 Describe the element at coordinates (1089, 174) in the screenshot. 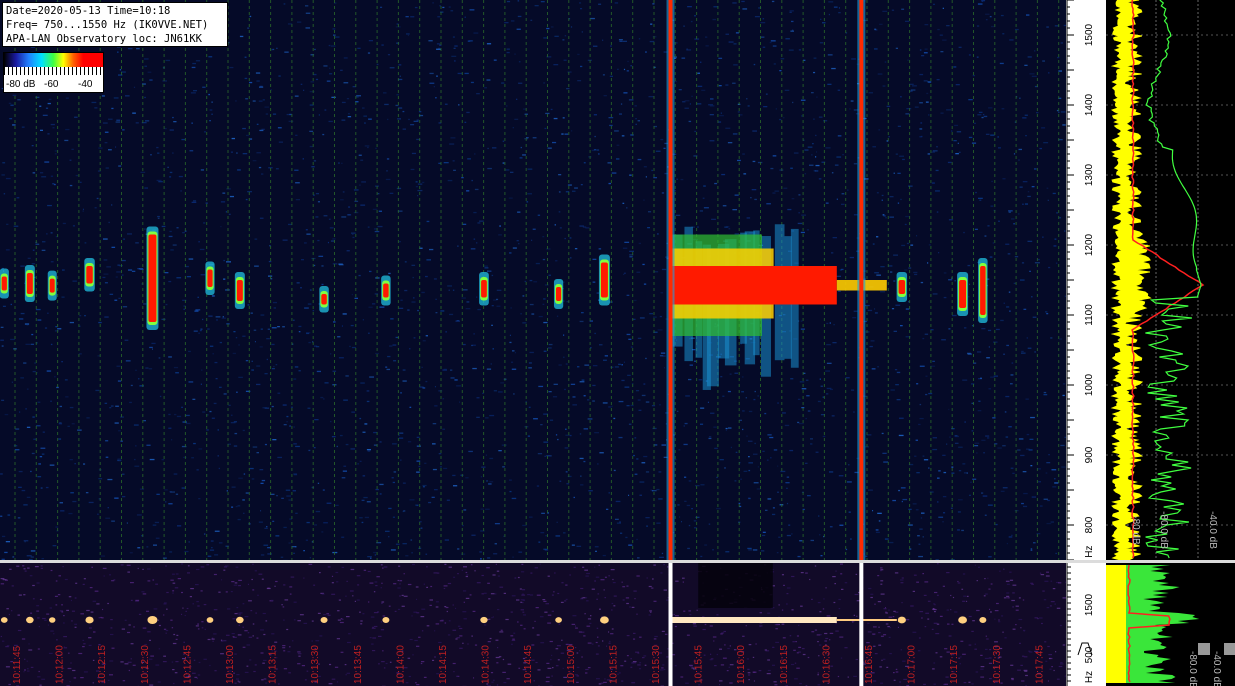

I see `frequency-tick-label: 1300` at that location.